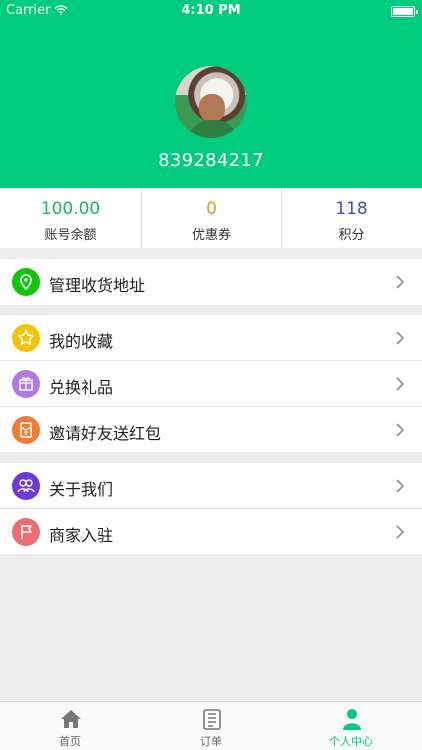 This screenshot has width=422, height=750. What do you see at coordinates (71, 719) in the screenshot?
I see `home-icon` at bounding box center [71, 719].